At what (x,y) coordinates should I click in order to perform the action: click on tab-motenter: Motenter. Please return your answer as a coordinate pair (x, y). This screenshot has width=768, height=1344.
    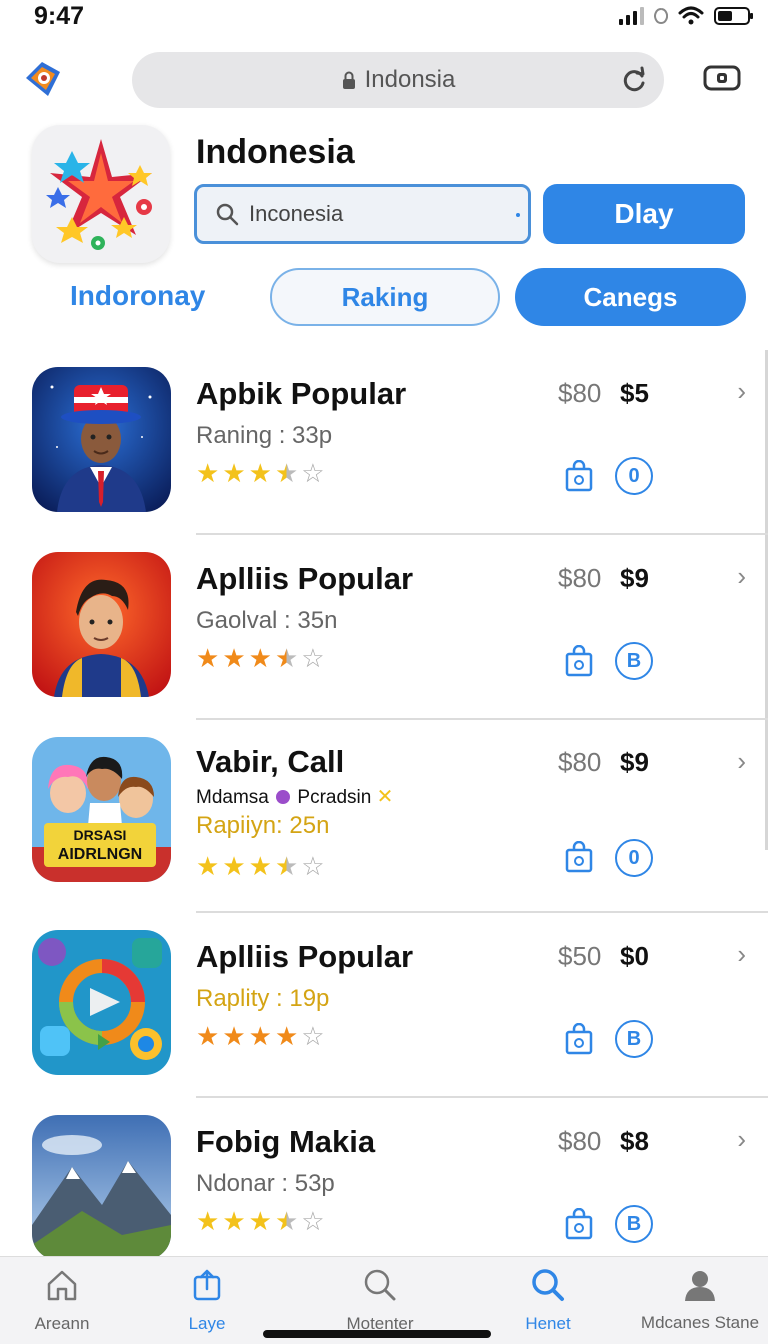
    Looking at the image, I should click on (380, 1300).